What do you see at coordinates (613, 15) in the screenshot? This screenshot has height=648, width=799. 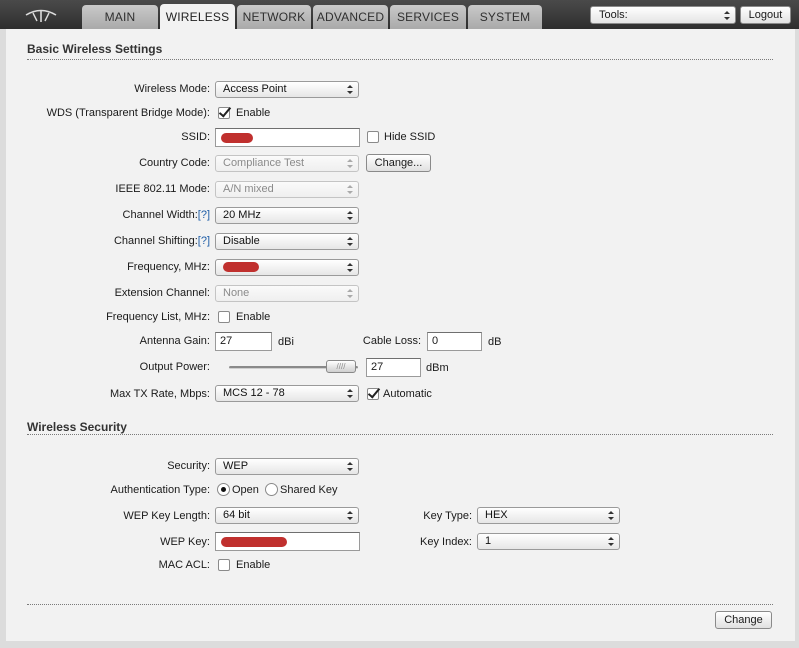 I see `tools-dropdown-label: Tools:` at bounding box center [613, 15].